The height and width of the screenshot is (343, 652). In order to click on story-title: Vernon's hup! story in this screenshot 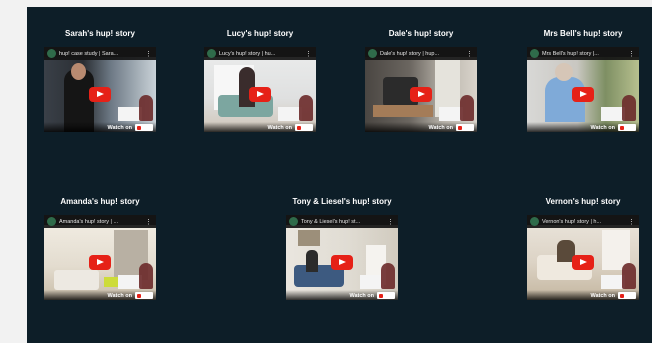, I will do `click(583, 201)`.